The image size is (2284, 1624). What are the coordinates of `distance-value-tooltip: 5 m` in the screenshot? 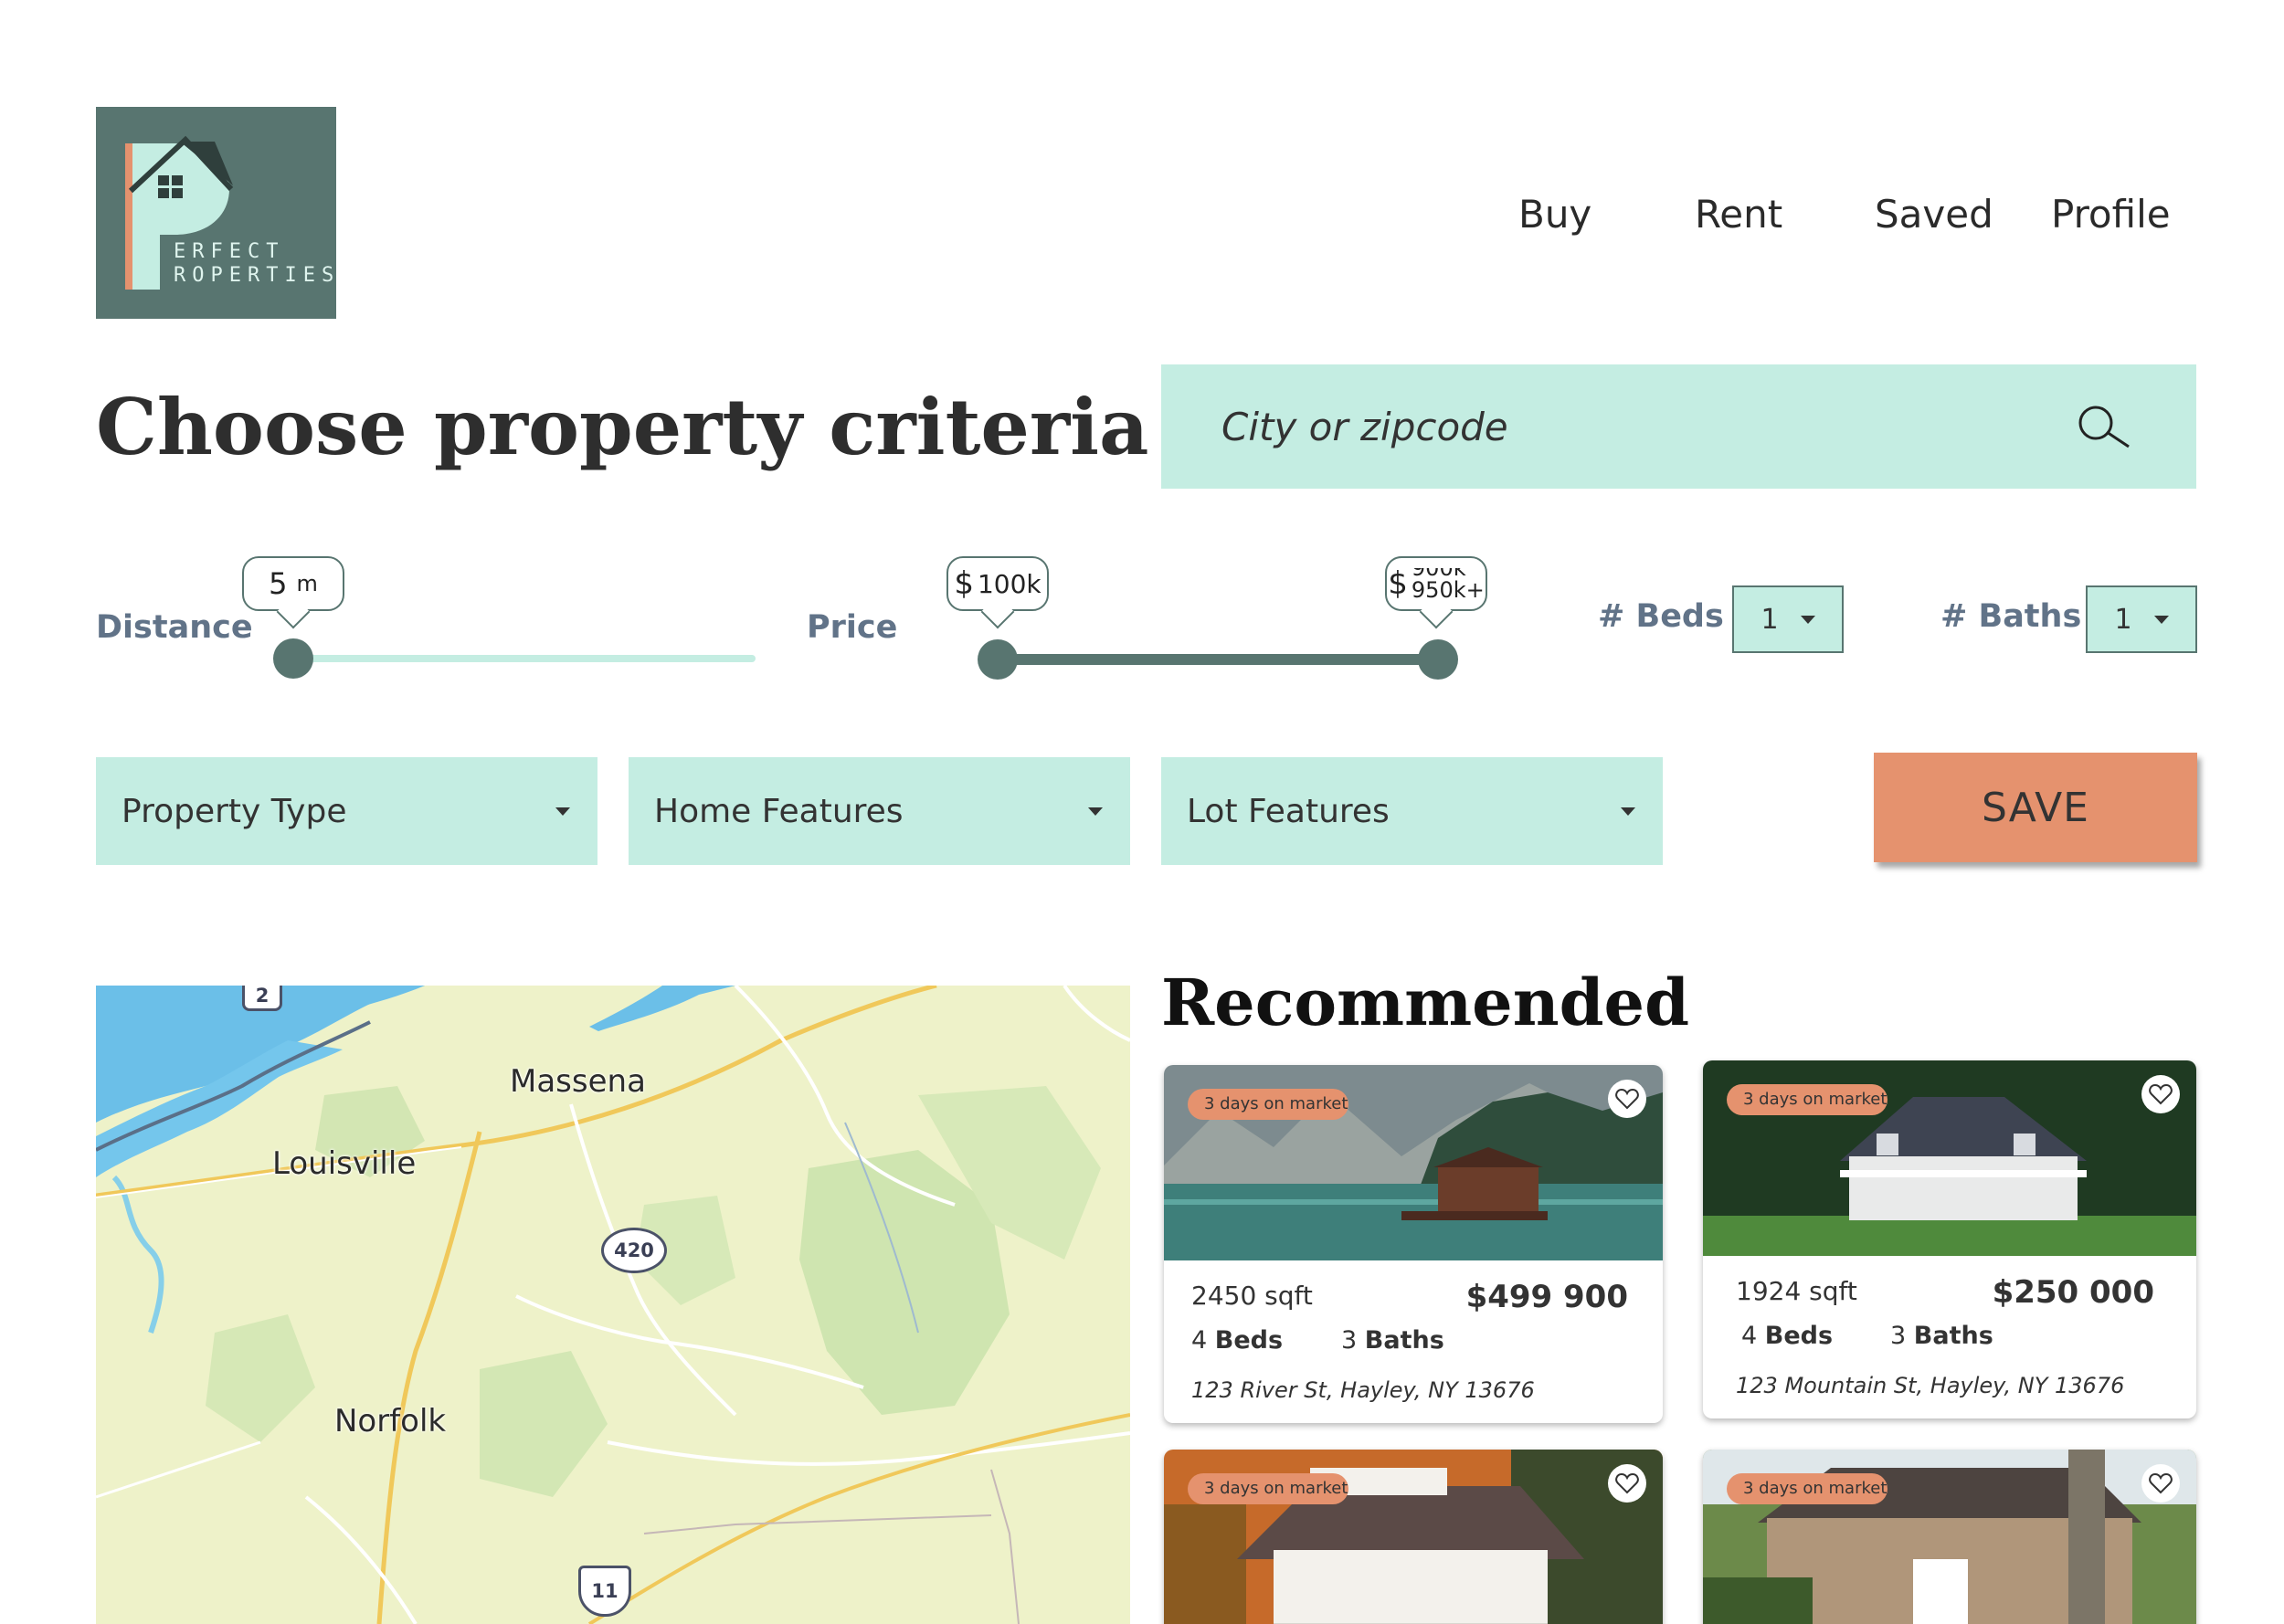 It's located at (293, 584).